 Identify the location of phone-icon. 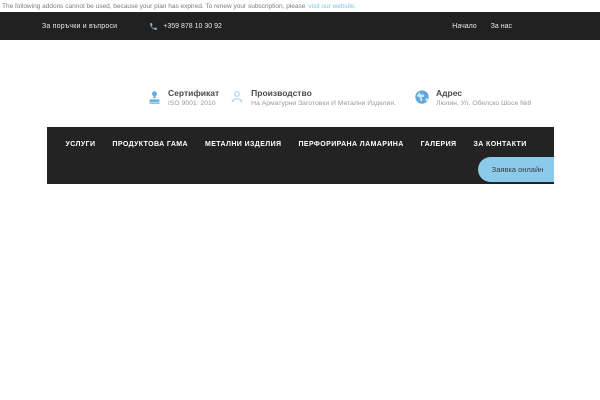
(154, 26).